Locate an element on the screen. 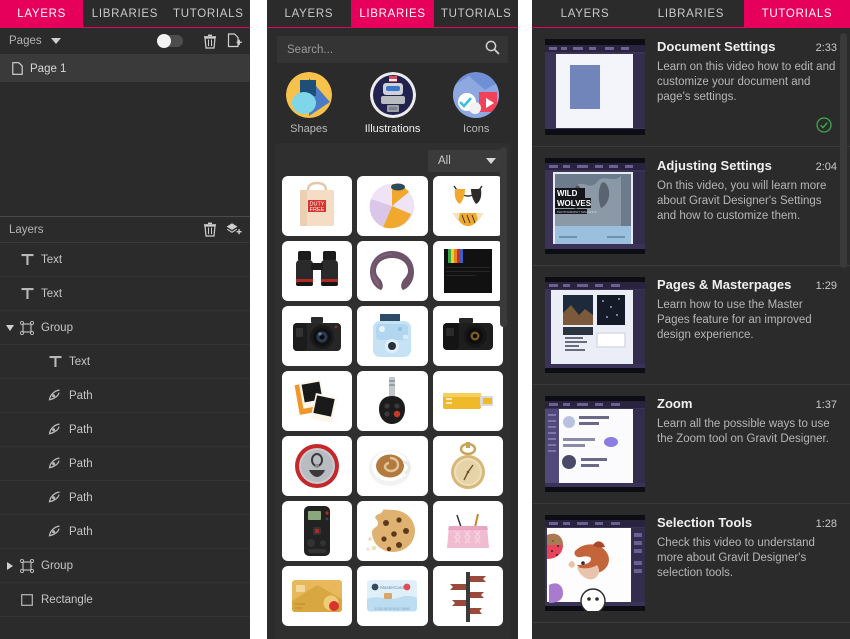 The width and height of the screenshot is (850, 639). wild-wolves-thumbnail: WILD WOLVES PHOTOGRAPHY MAGAZINE is located at coordinates (595, 206).